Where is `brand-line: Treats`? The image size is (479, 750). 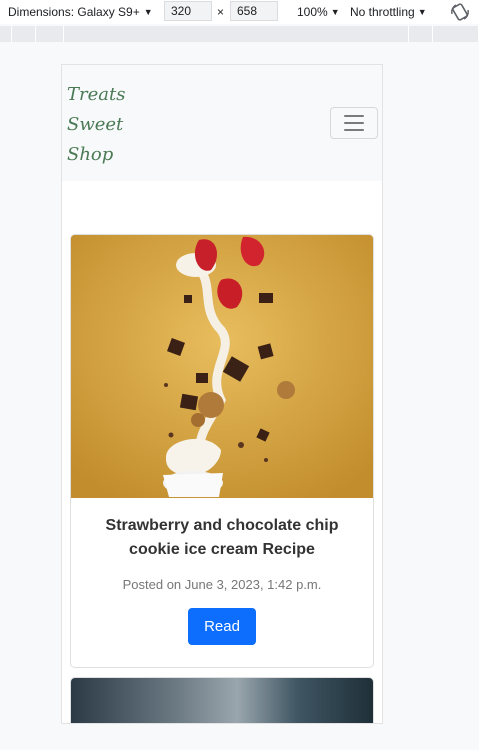
brand-line: Treats is located at coordinates (96, 94).